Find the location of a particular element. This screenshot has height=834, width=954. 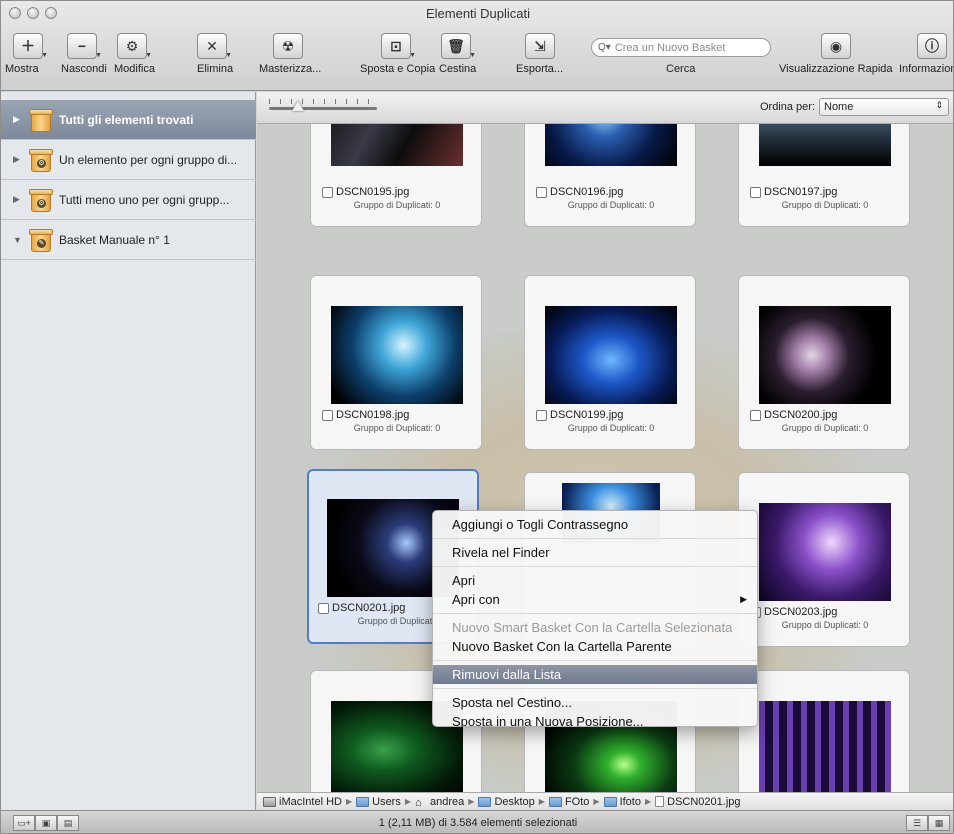

plus-icon: ＋ is located at coordinates (28, 46).